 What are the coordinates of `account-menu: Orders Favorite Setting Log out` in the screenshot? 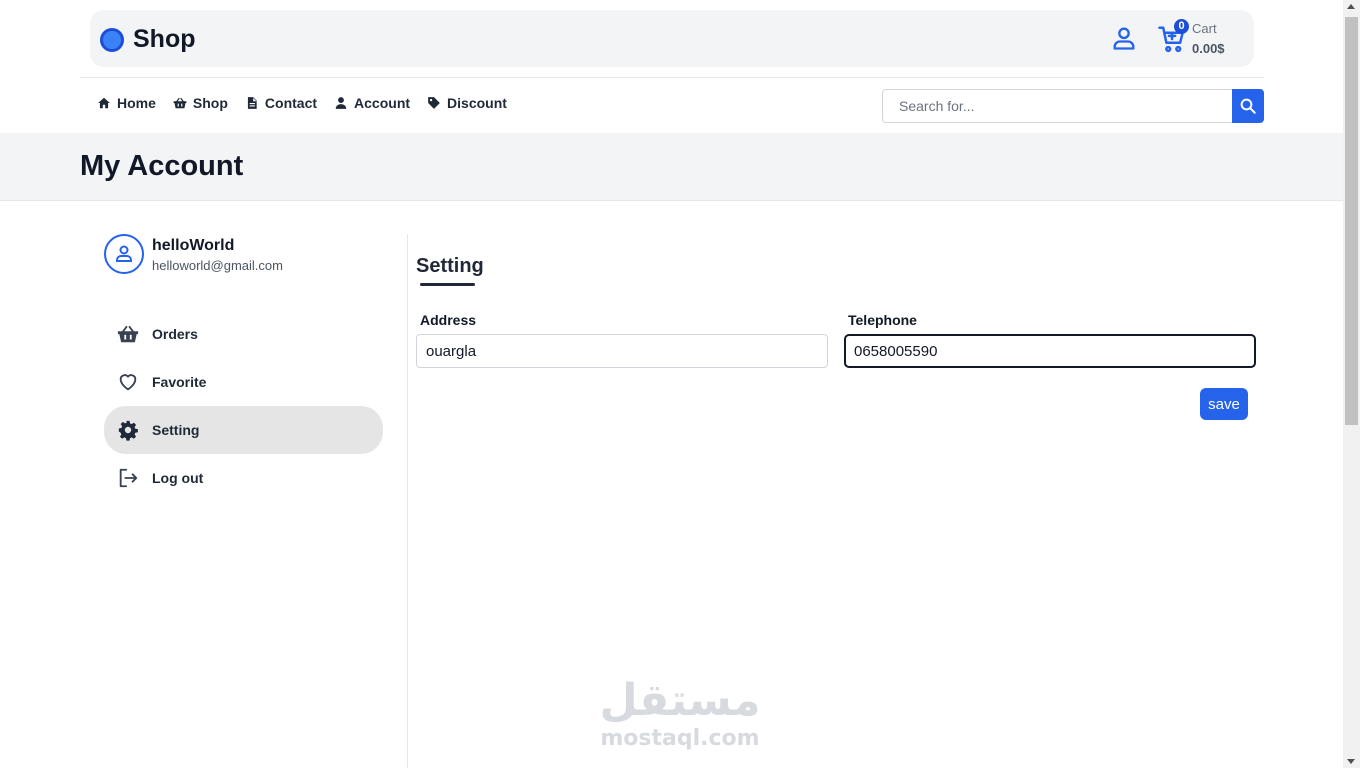 It's located at (243, 406).